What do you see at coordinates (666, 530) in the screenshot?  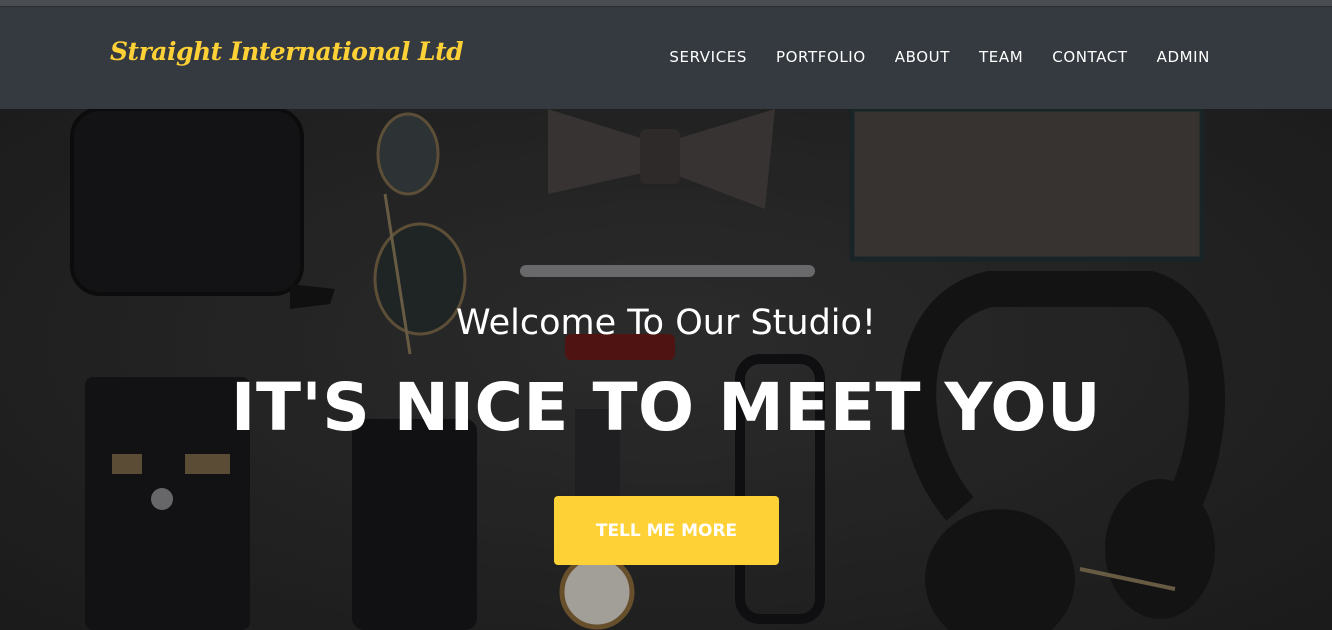 I see `tell-me-more-button: TELL ME MORE` at bounding box center [666, 530].